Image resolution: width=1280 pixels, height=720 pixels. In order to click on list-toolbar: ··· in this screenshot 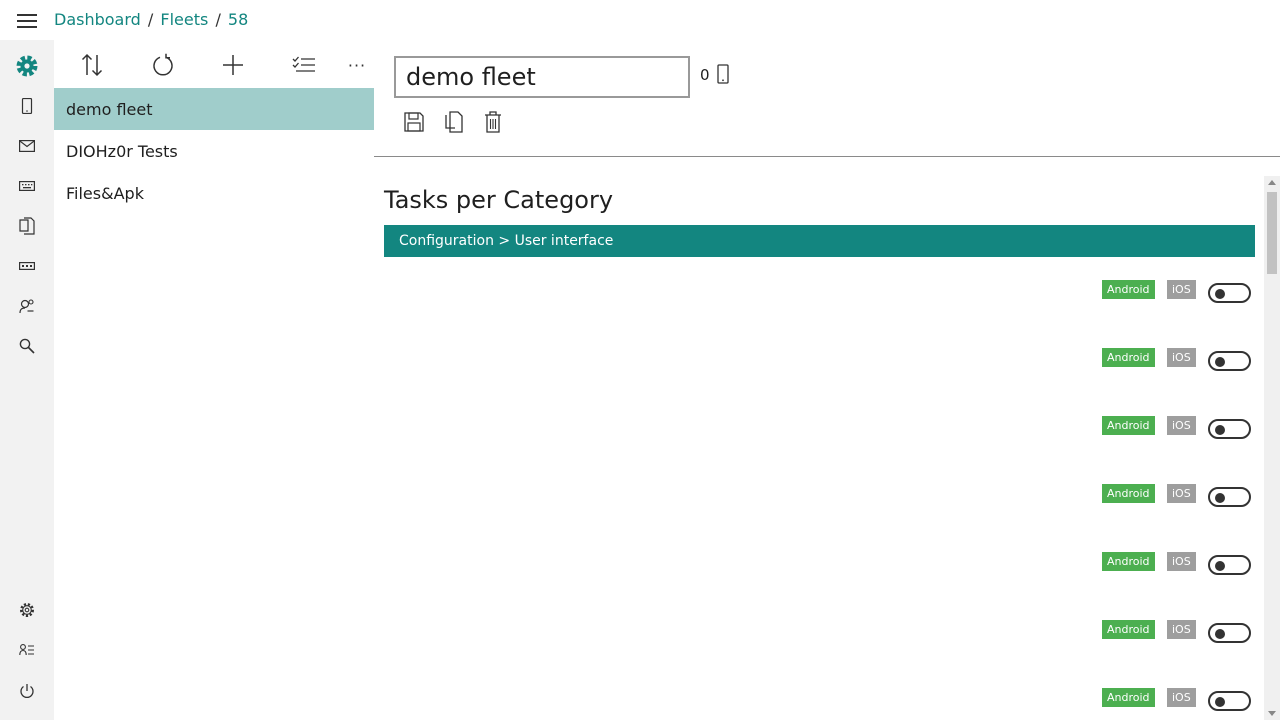, I will do `click(214, 64)`.